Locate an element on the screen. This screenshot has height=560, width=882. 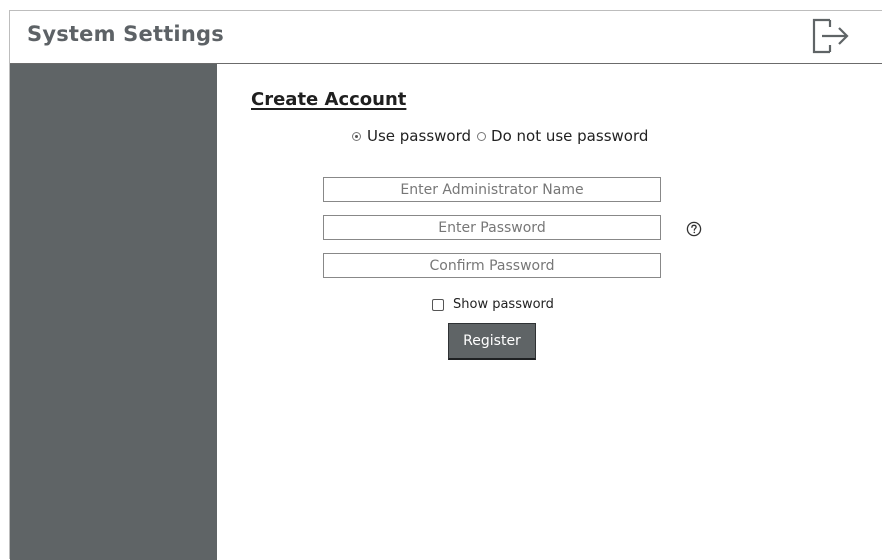
password-mode-group: Use password Do not use password is located at coordinates (500, 136).